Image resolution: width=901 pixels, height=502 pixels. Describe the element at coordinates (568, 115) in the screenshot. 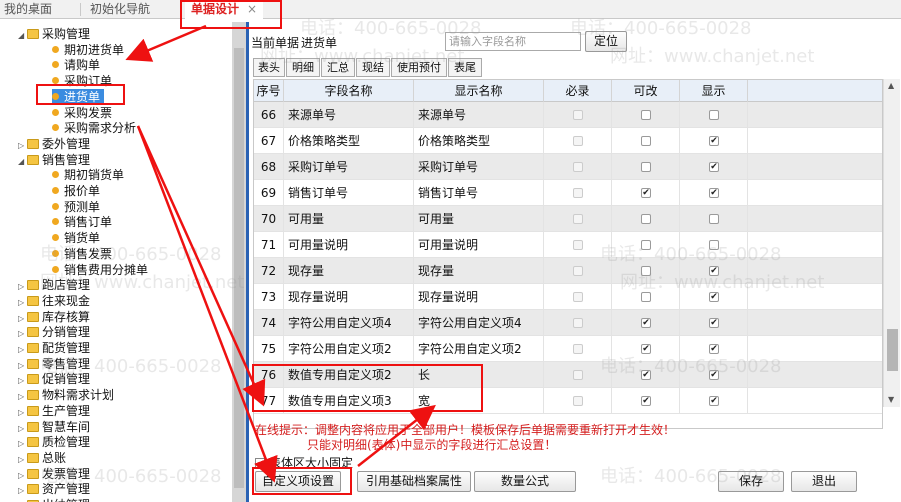

I see `table-row: 66 来源单号 来源单号` at that location.